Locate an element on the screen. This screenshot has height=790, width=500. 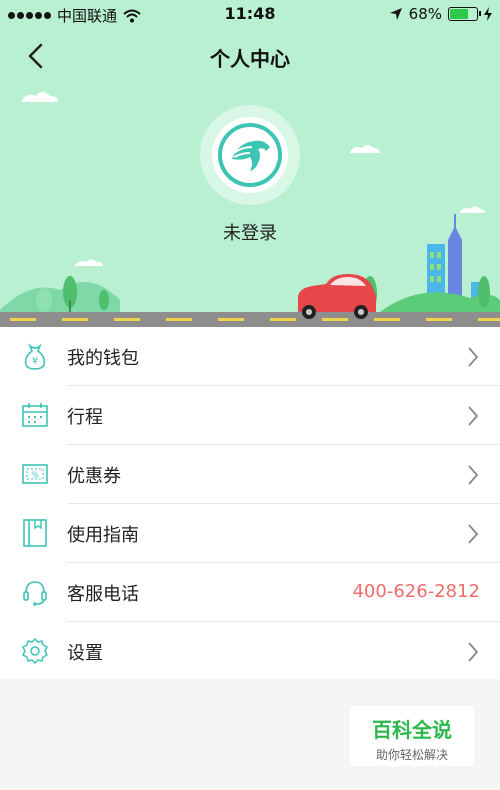
coupon-icon: % is located at coordinates (35, 474).